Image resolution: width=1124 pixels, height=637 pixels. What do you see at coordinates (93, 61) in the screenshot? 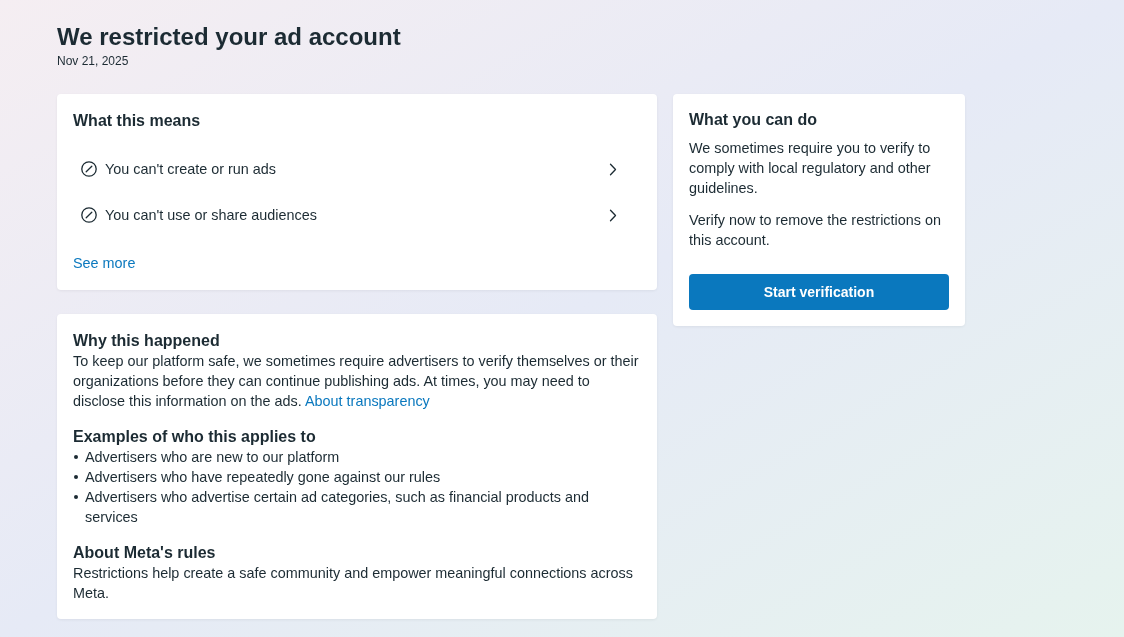
I see `date-text: Nov 21, 2025` at bounding box center [93, 61].